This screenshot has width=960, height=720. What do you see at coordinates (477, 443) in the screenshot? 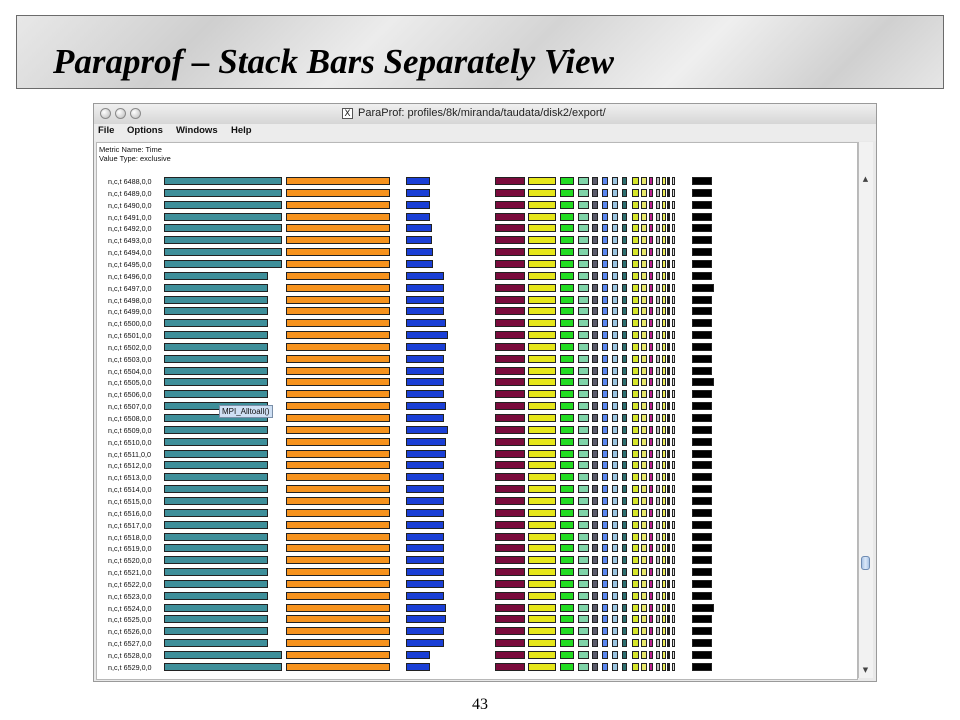
I see `table-row: n,c,t 6510,0,0` at bounding box center [477, 443].